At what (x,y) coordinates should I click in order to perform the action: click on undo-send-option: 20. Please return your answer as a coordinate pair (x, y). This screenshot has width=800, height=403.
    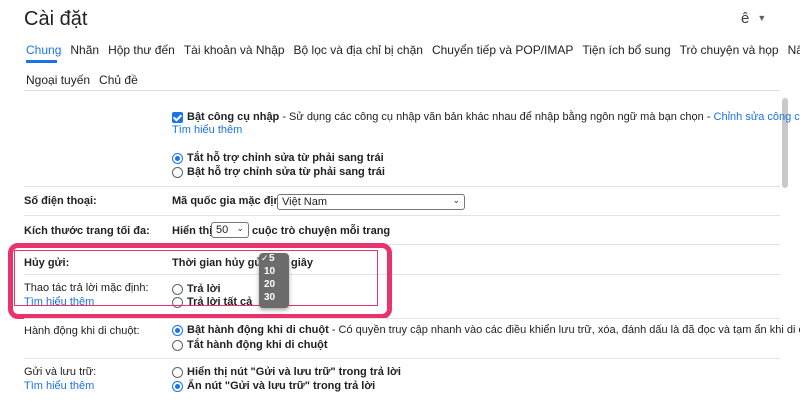
    Looking at the image, I should click on (269, 284).